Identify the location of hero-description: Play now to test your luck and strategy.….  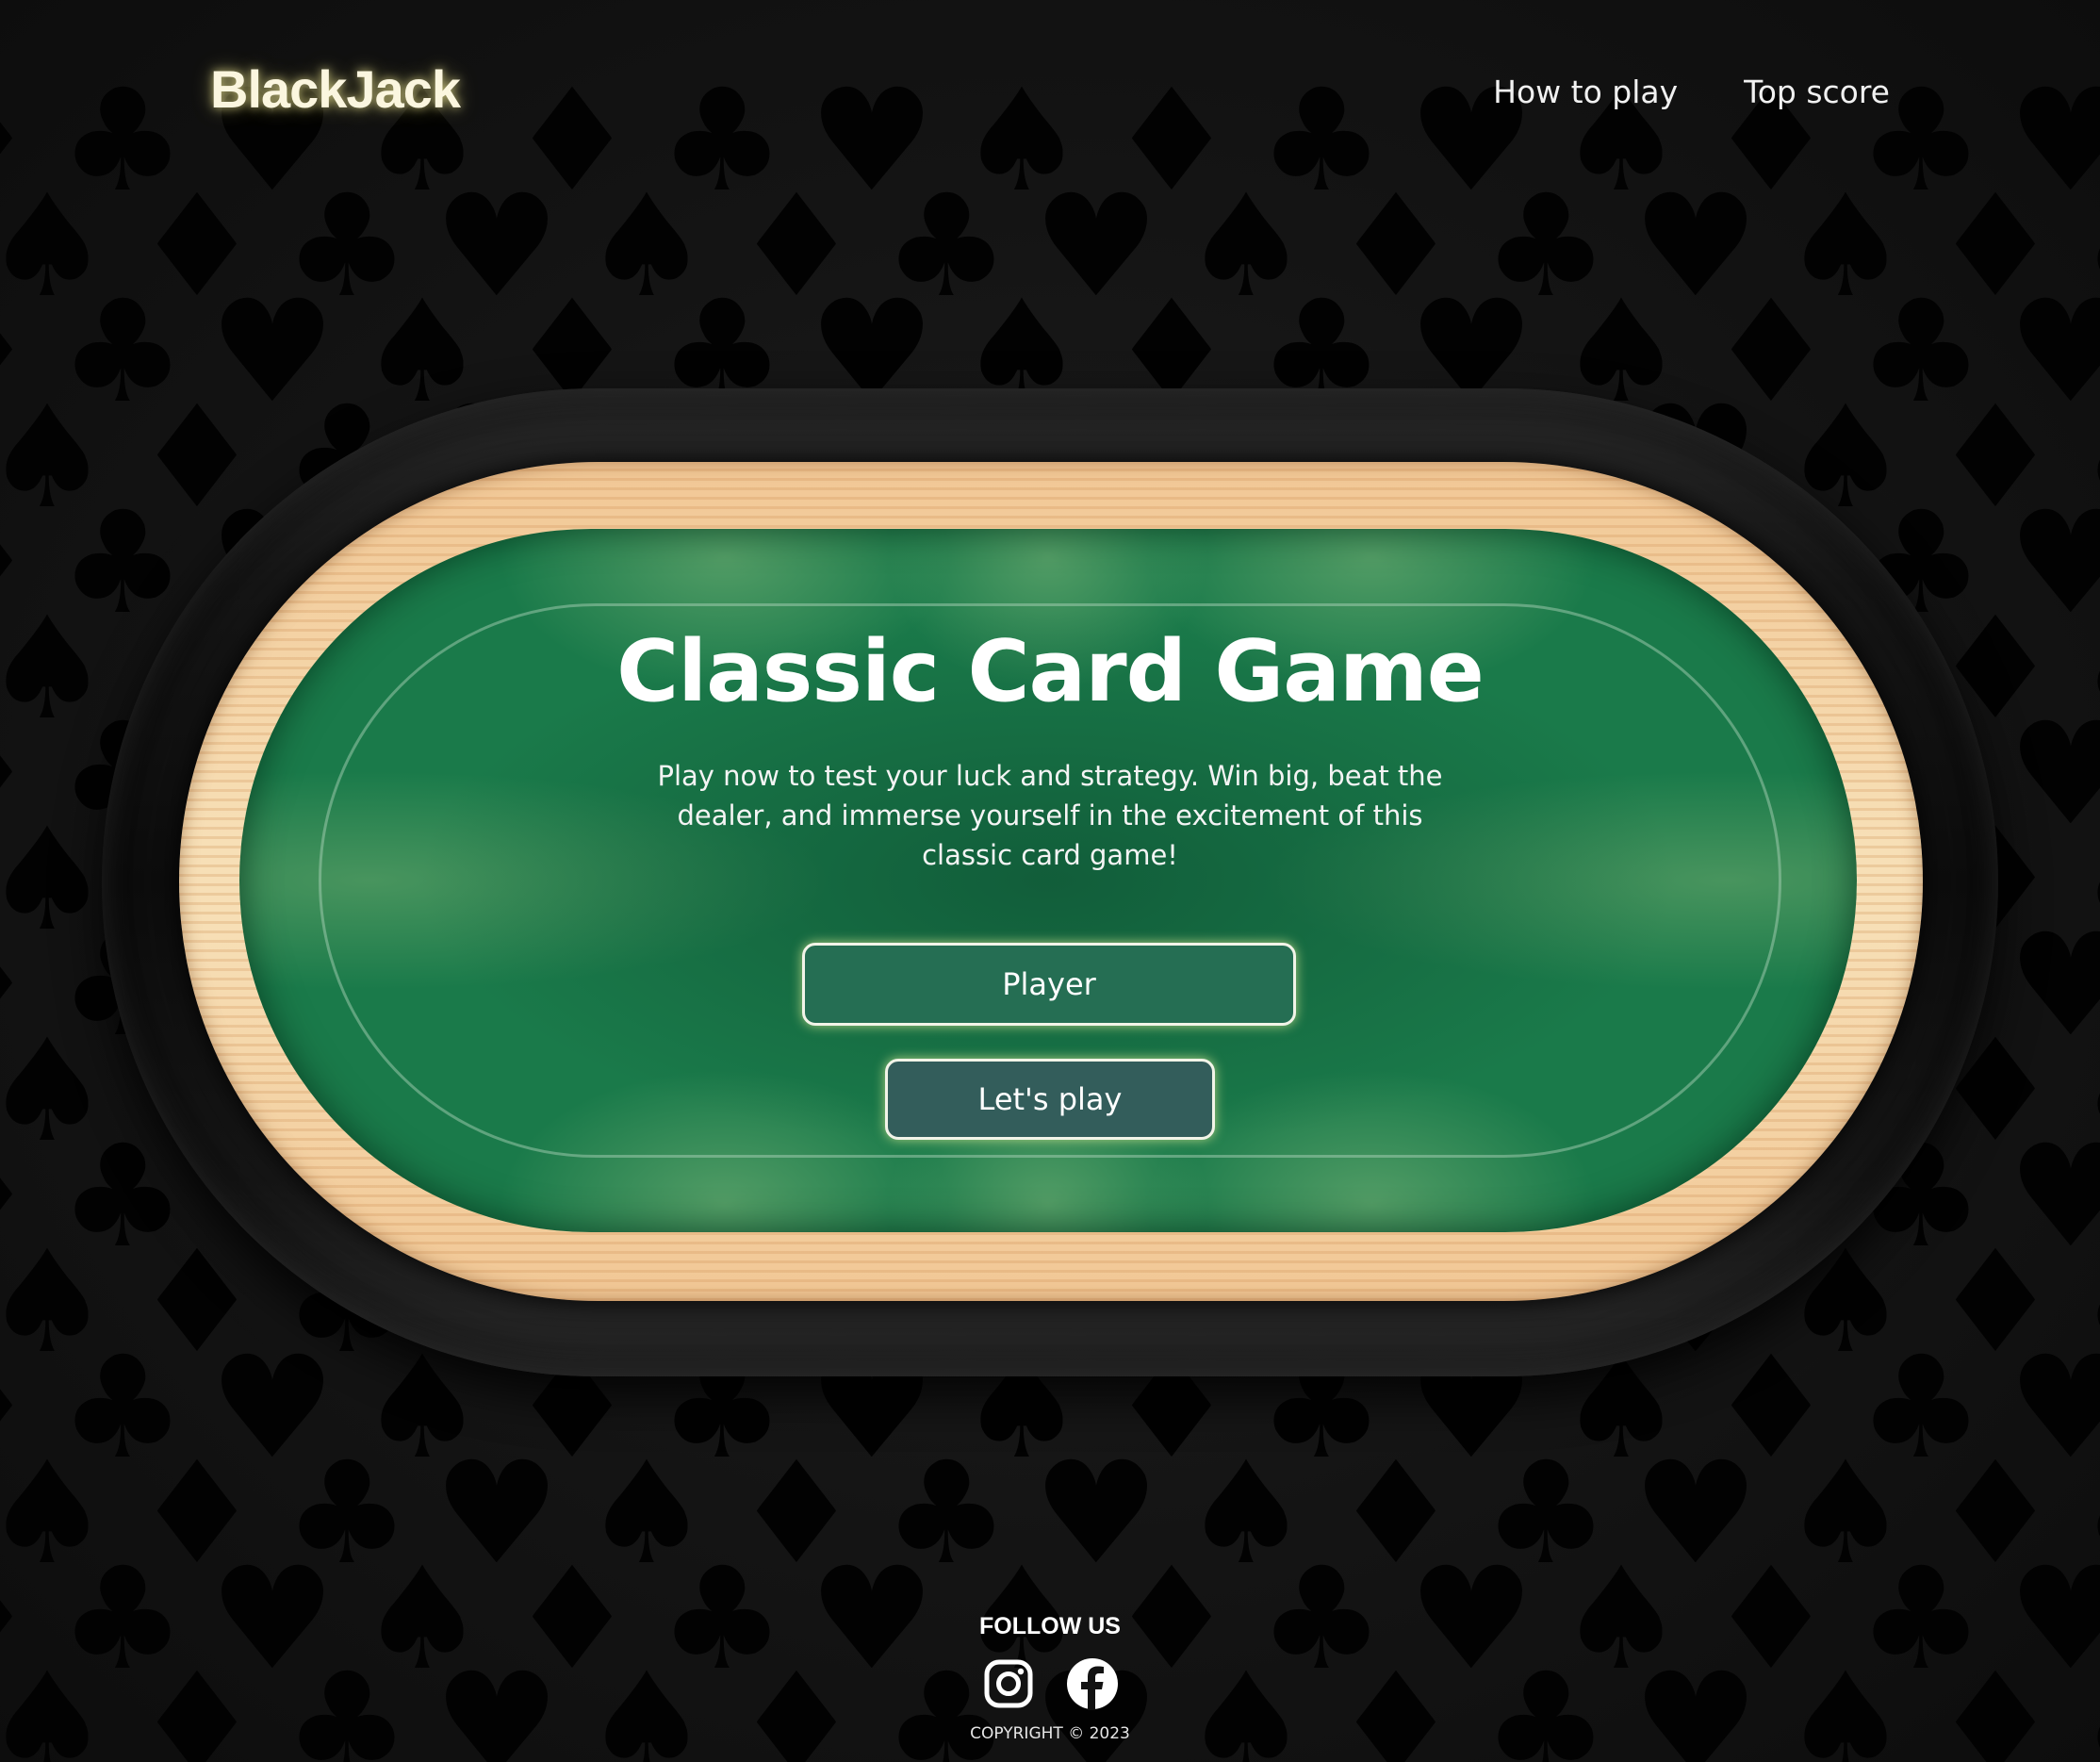
(1050, 815).